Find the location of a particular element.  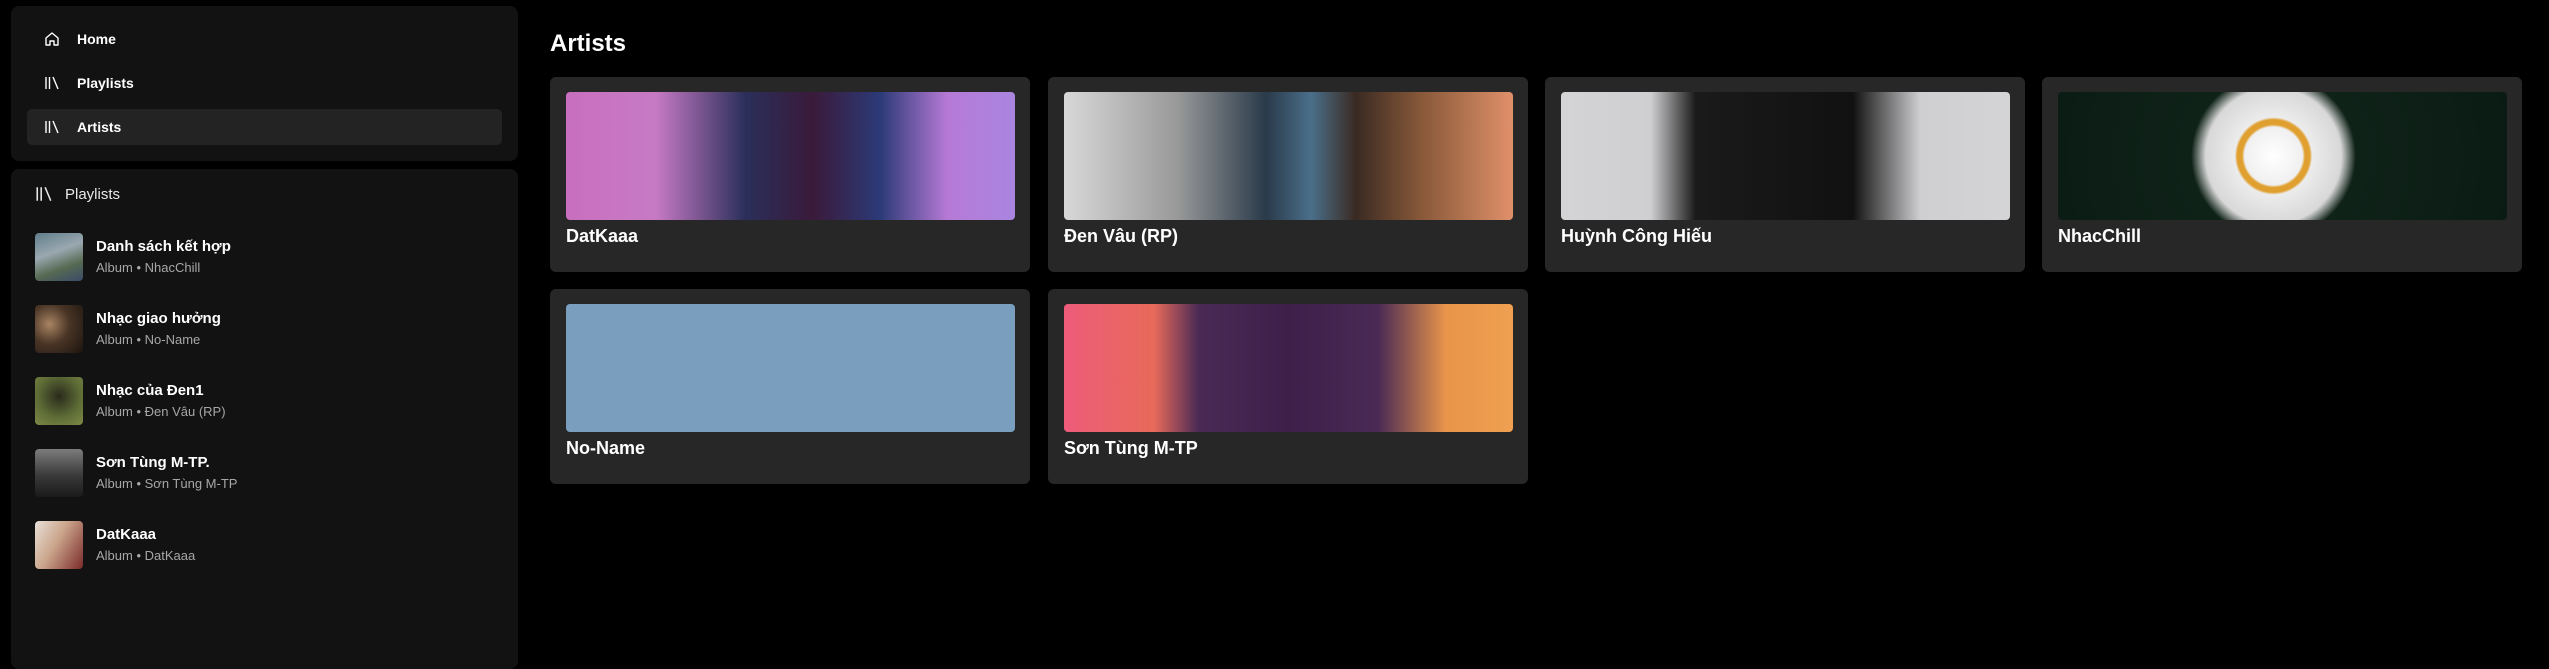

sidebar-nav: Home Playlists Artists is located at coordinates (264, 83).